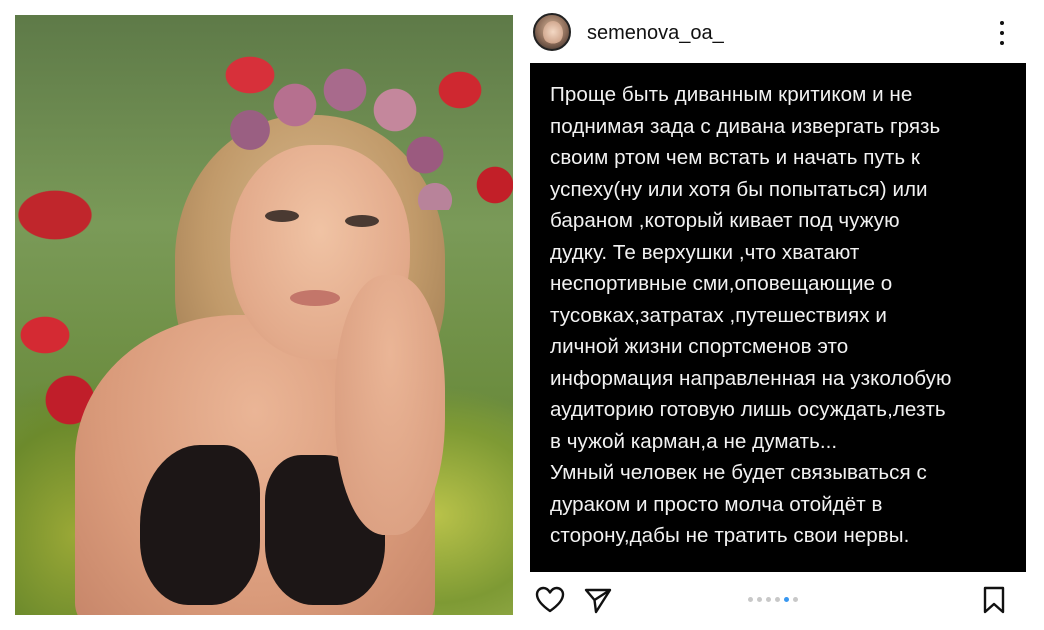  Describe the element at coordinates (315, 298) in the screenshot. I see `photo-lips` at that location.